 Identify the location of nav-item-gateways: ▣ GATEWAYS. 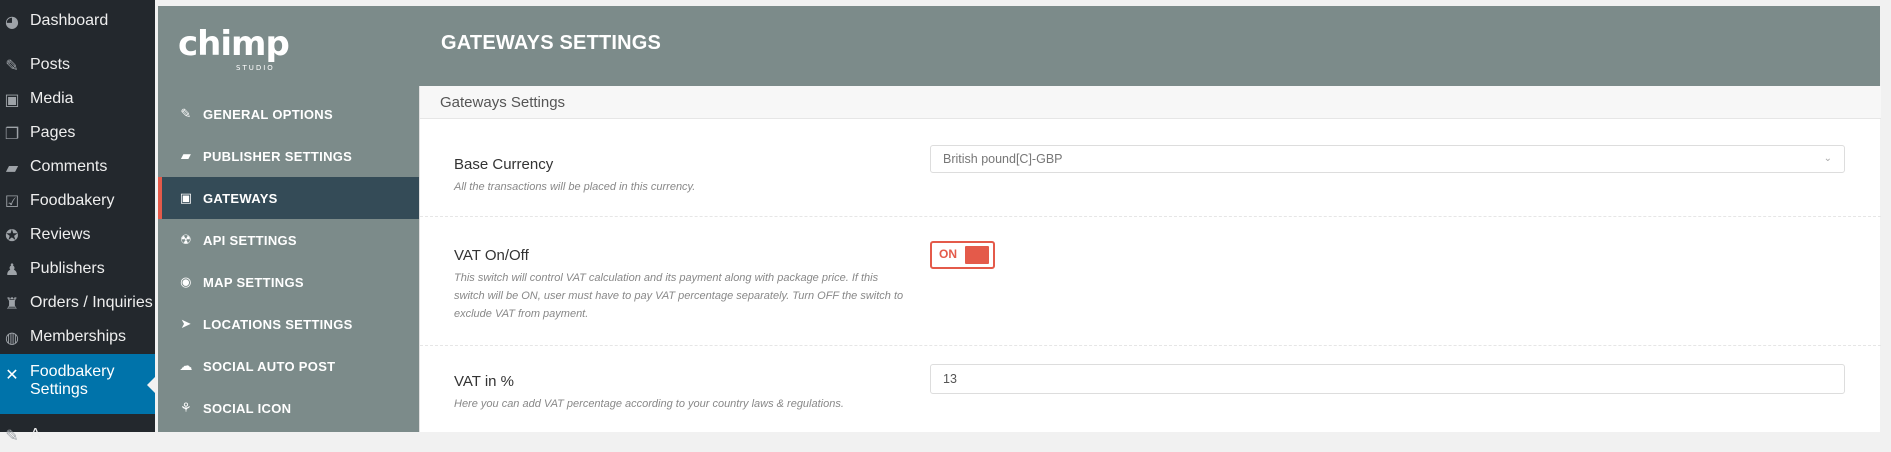
(288, 198).